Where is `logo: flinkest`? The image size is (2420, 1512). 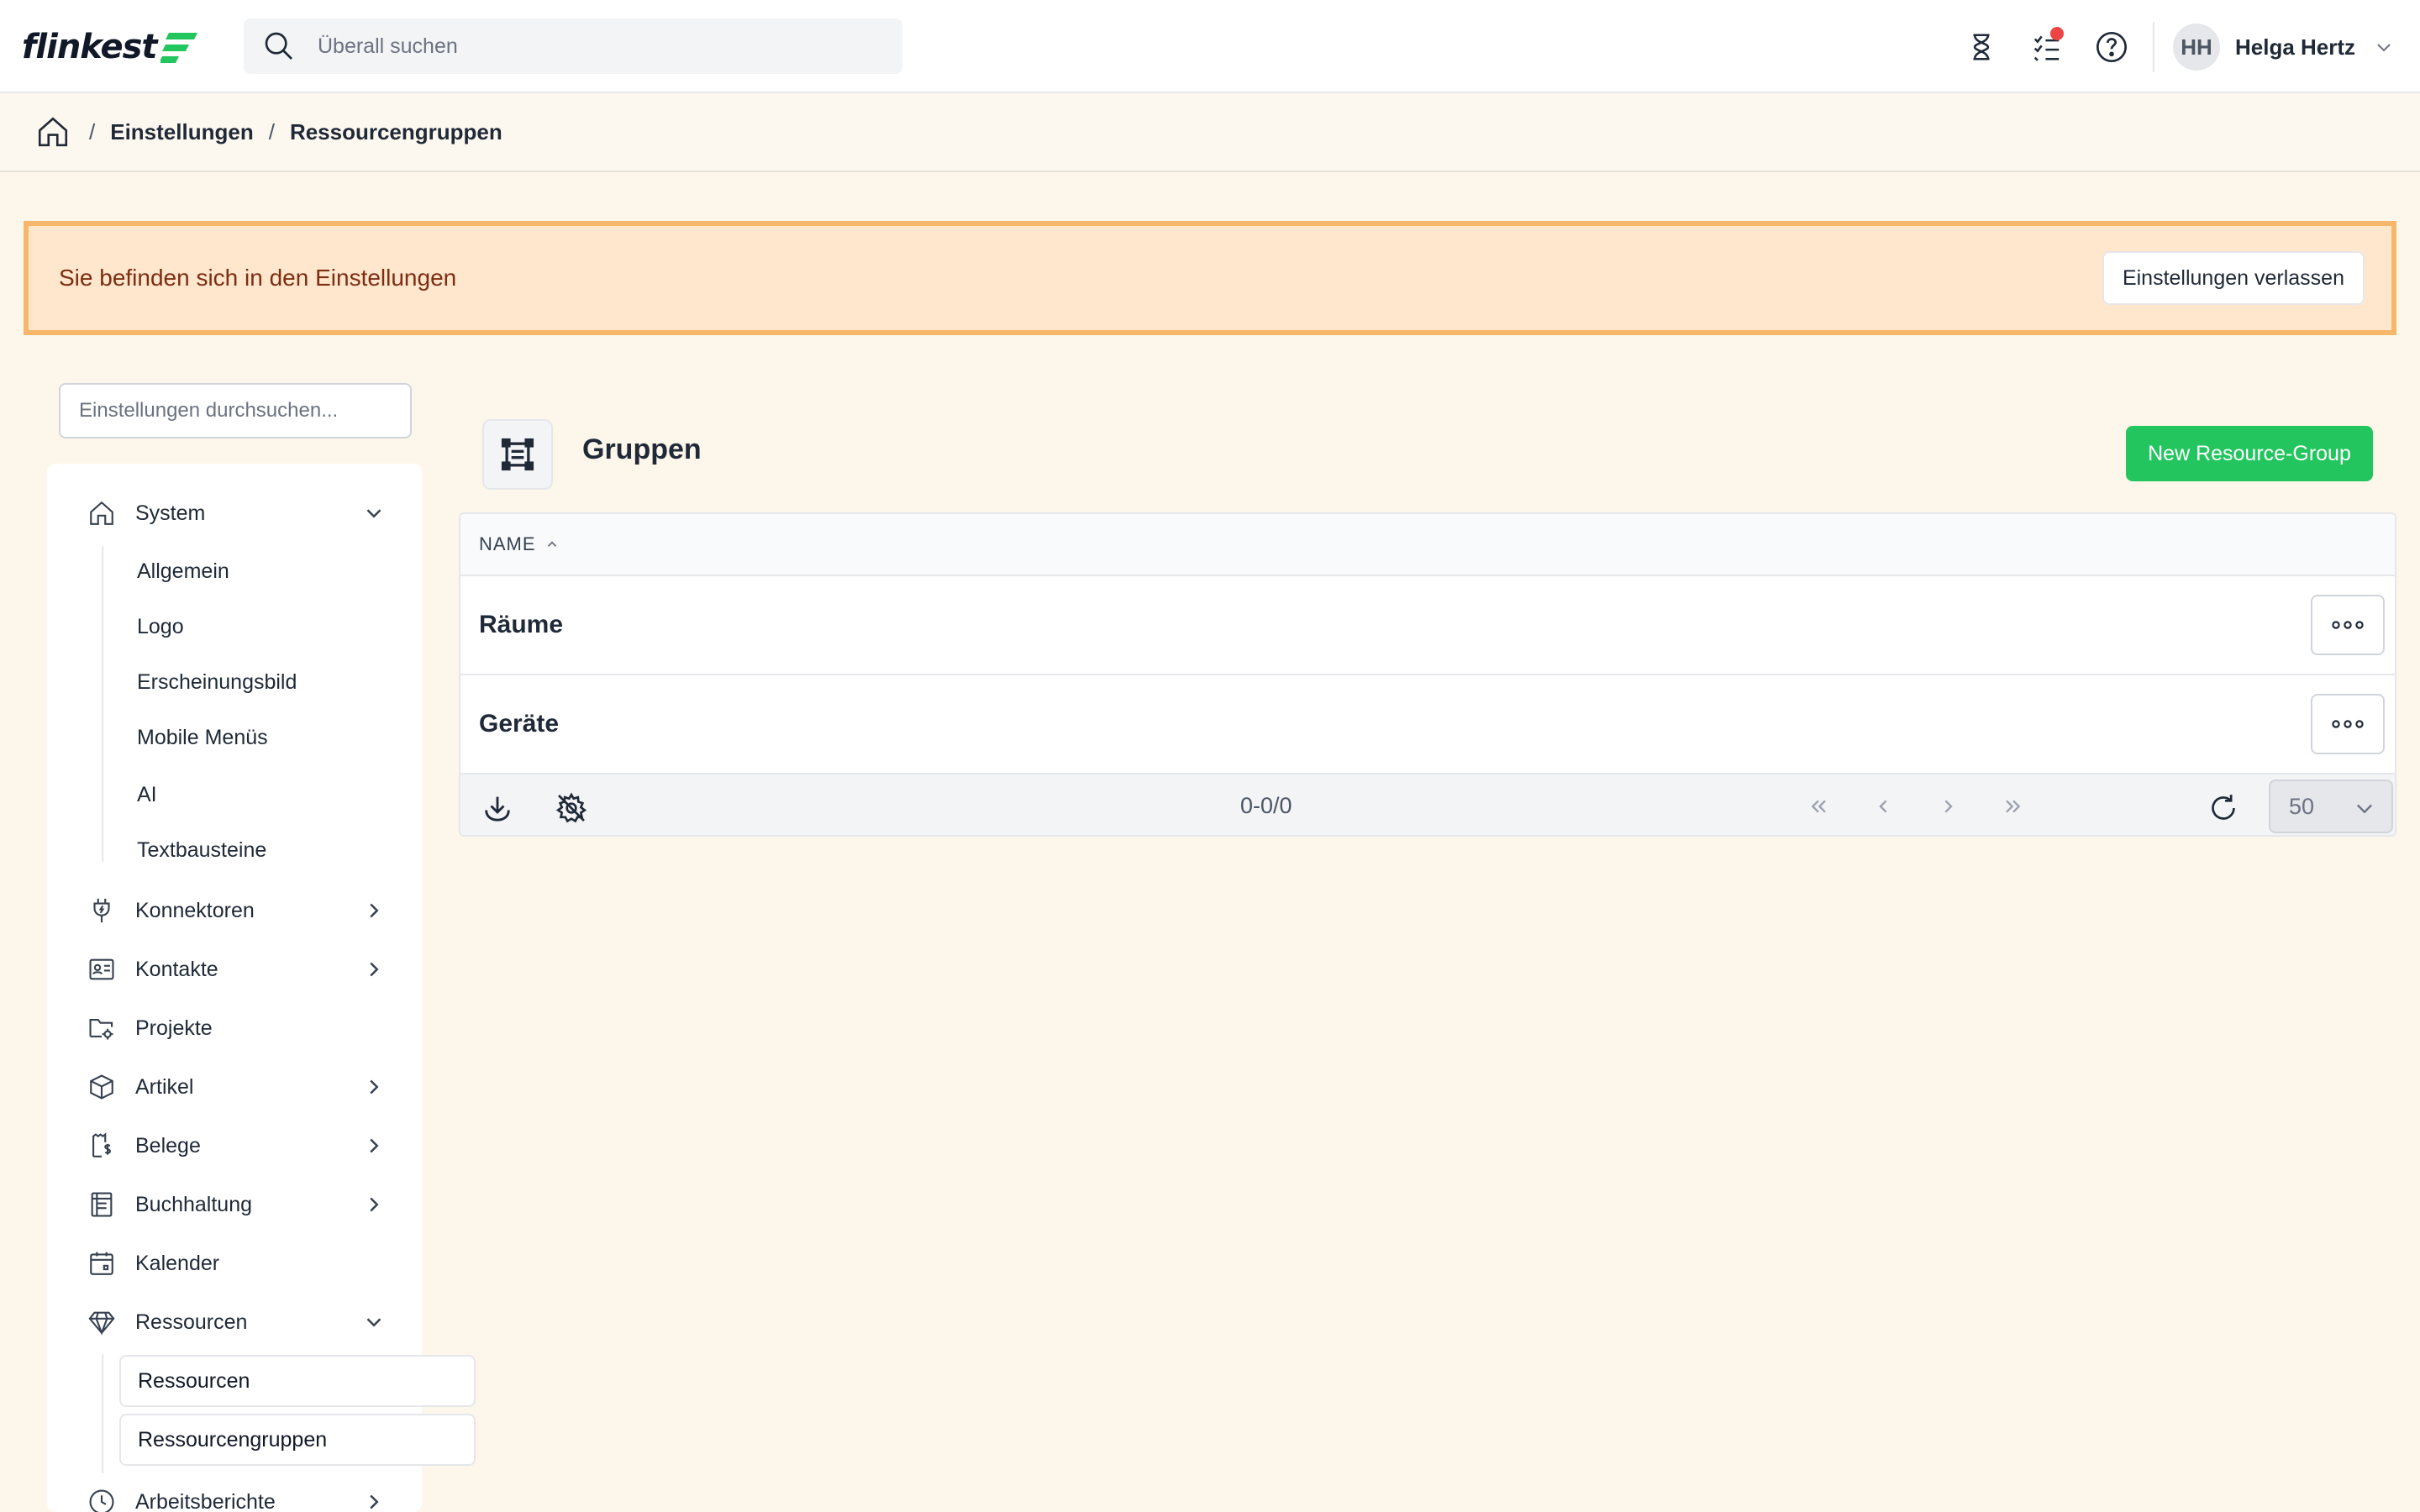 logo: flinkest is located at coordinates (110, 47).